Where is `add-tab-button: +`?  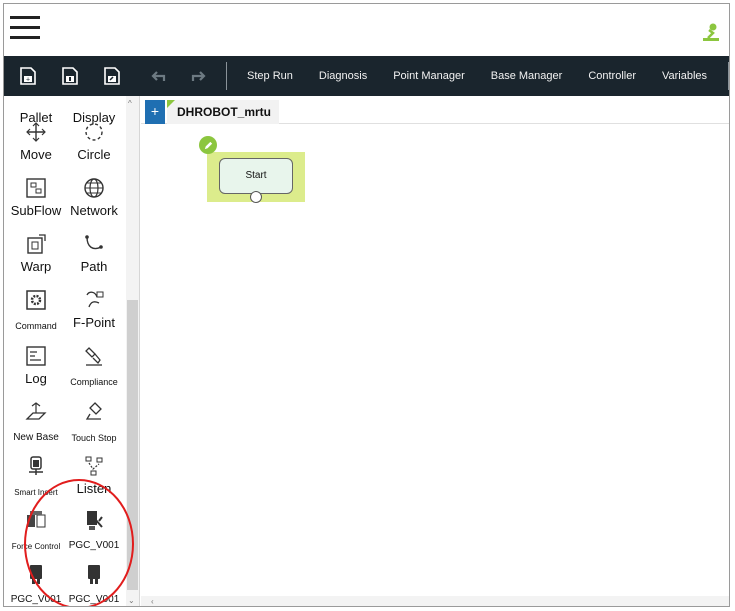
add-tab-button: + is located at coordinates (155, 112).